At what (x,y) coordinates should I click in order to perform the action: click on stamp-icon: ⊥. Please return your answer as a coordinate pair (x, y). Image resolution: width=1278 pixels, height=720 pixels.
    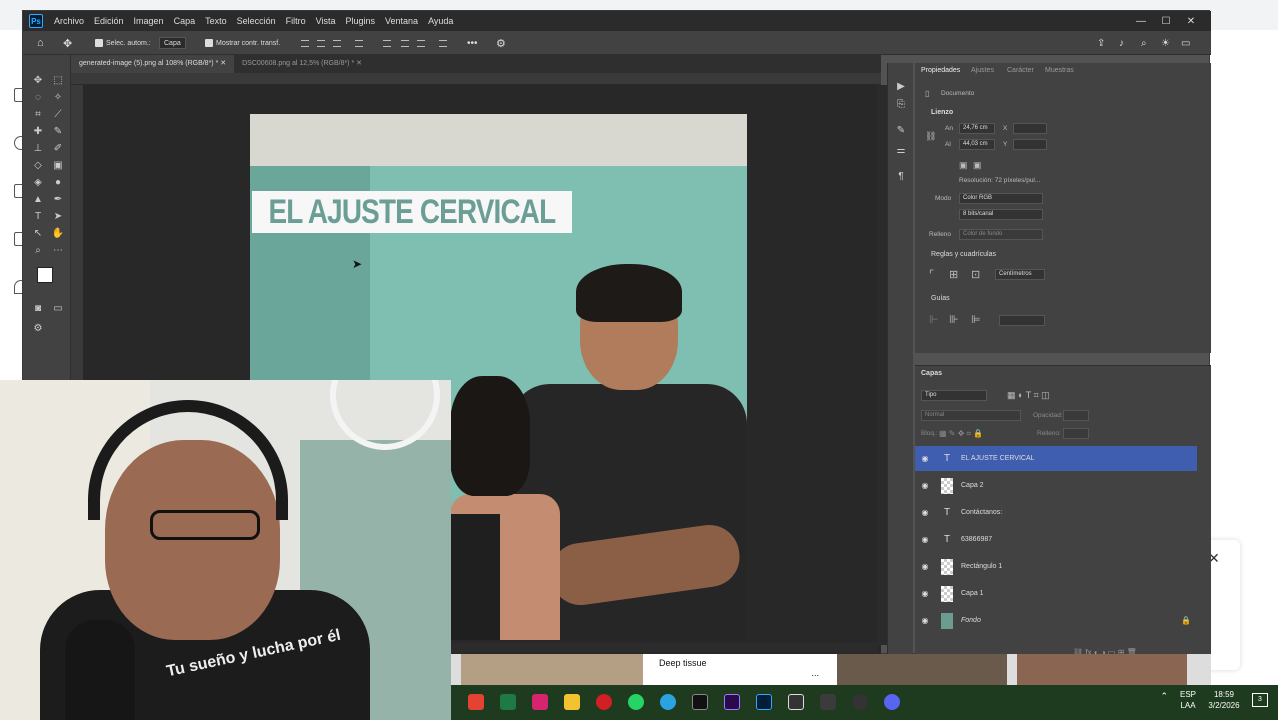
    Looking at the image, I should click on (38, 148).